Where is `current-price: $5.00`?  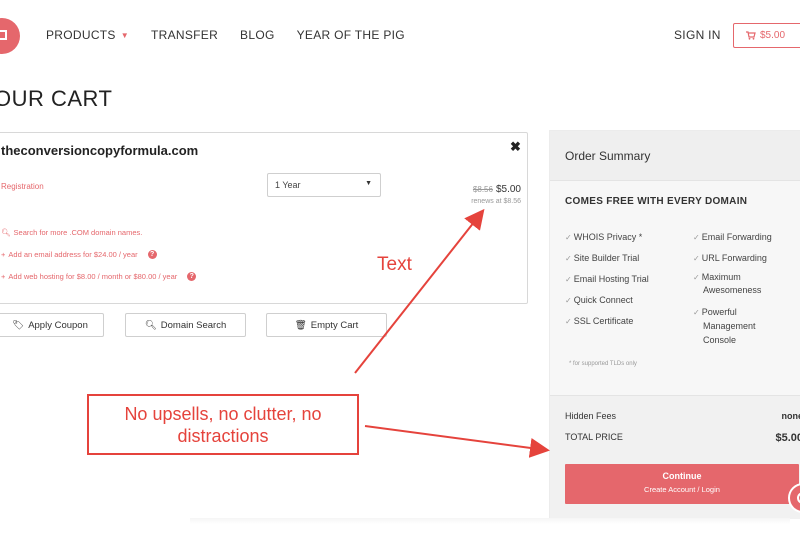 current-price: $5.00 is located at coordinates (508, 189).